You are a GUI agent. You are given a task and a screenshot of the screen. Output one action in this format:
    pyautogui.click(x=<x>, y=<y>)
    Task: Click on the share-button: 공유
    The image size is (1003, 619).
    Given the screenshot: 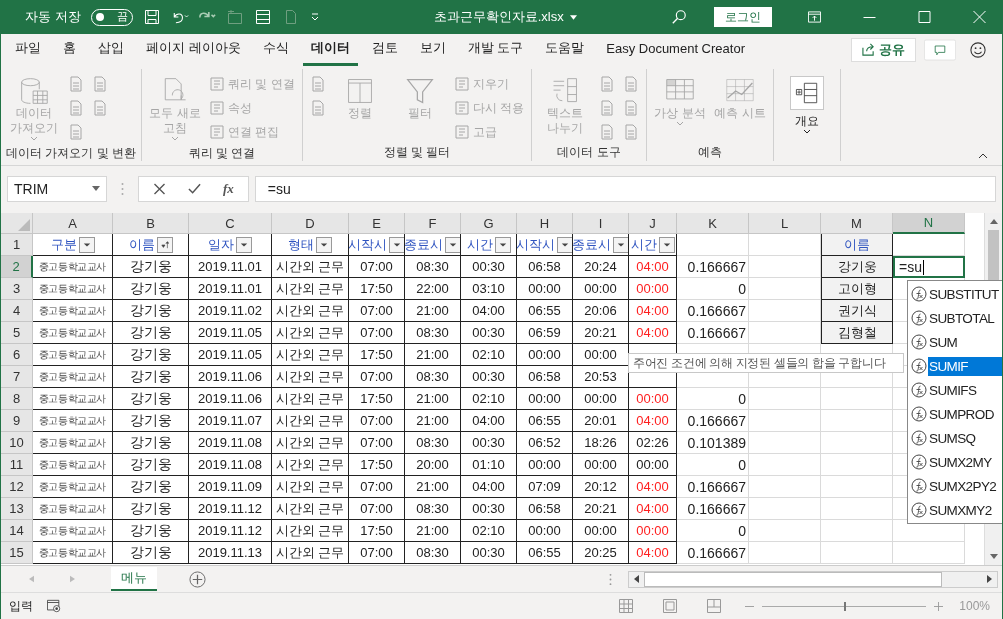 What is the action you would take?
    pyautogui.click(x=883, y=49)
    